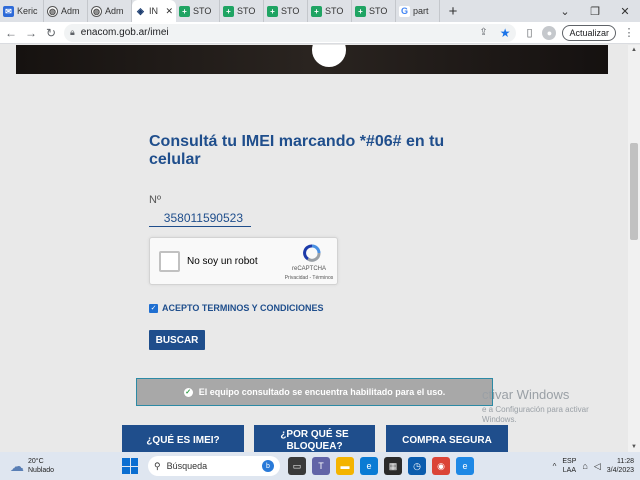 The height and width of the screenshot is (480, 640). What do you see at coordinates (31, 33) in the screenshot?
I see `forward-icon: →` at bounding box center [31, 33].